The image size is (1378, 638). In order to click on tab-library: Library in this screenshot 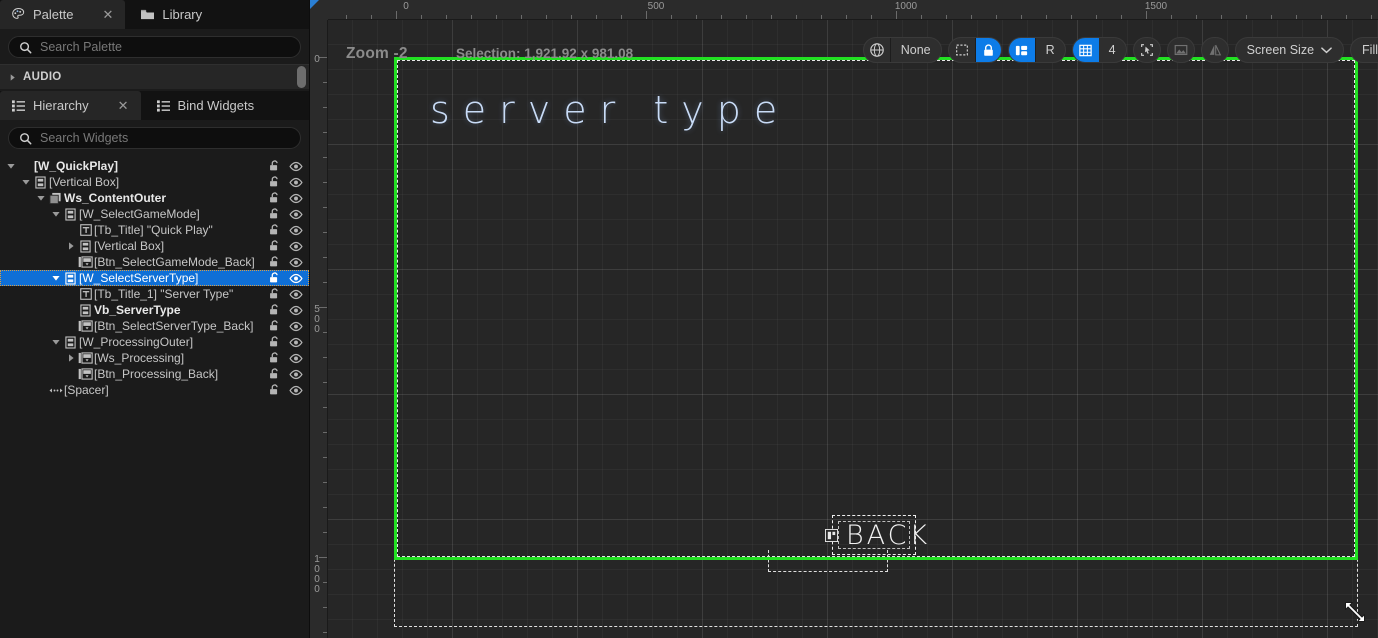, I will do `click(171, 14)`.